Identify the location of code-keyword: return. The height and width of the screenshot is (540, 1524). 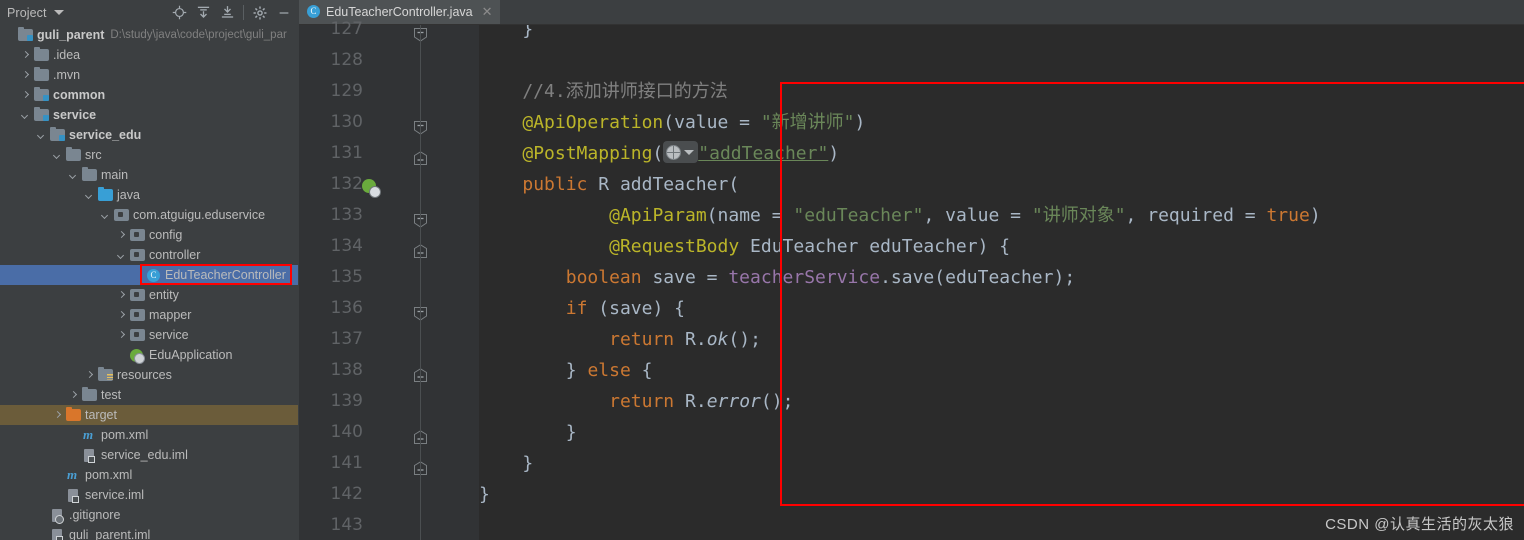
(642, 339).